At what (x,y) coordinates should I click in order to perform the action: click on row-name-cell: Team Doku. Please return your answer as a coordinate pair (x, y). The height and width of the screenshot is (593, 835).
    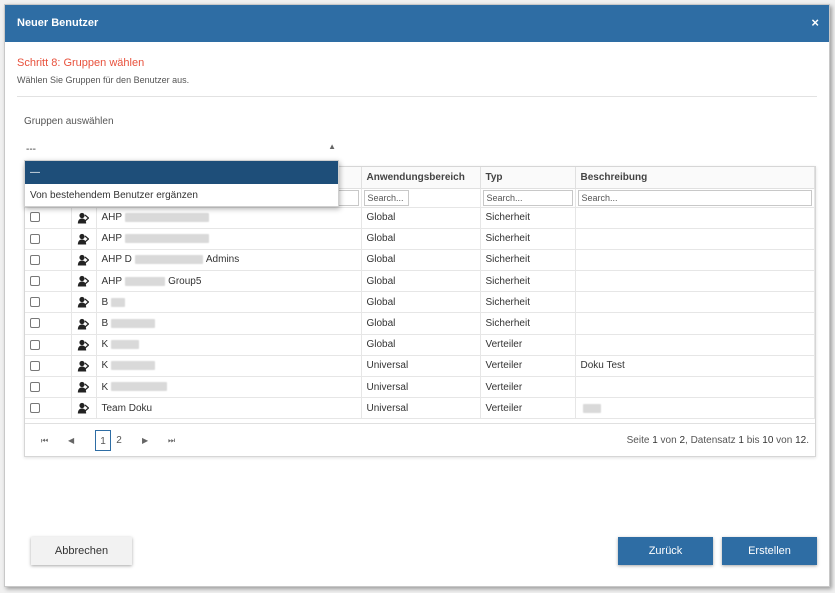
    Looking at the image, I should click on (229, 408).